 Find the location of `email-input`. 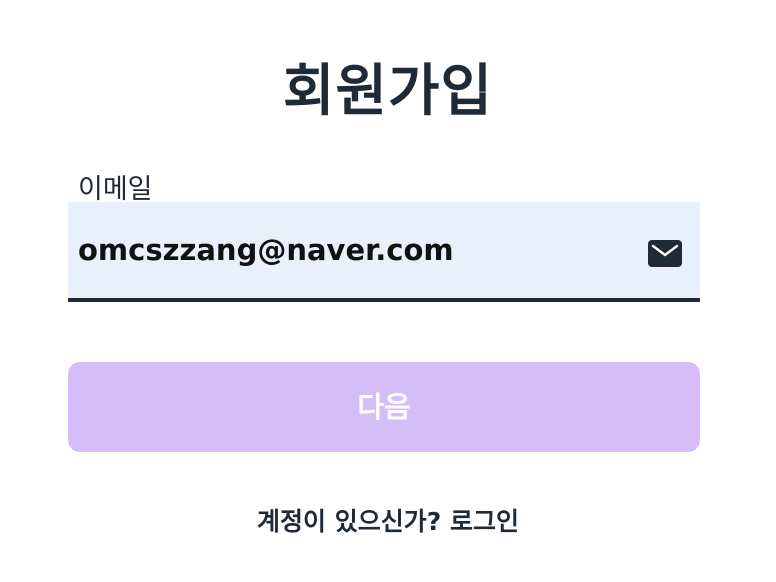

email-input is located at coordinates (348, 250).